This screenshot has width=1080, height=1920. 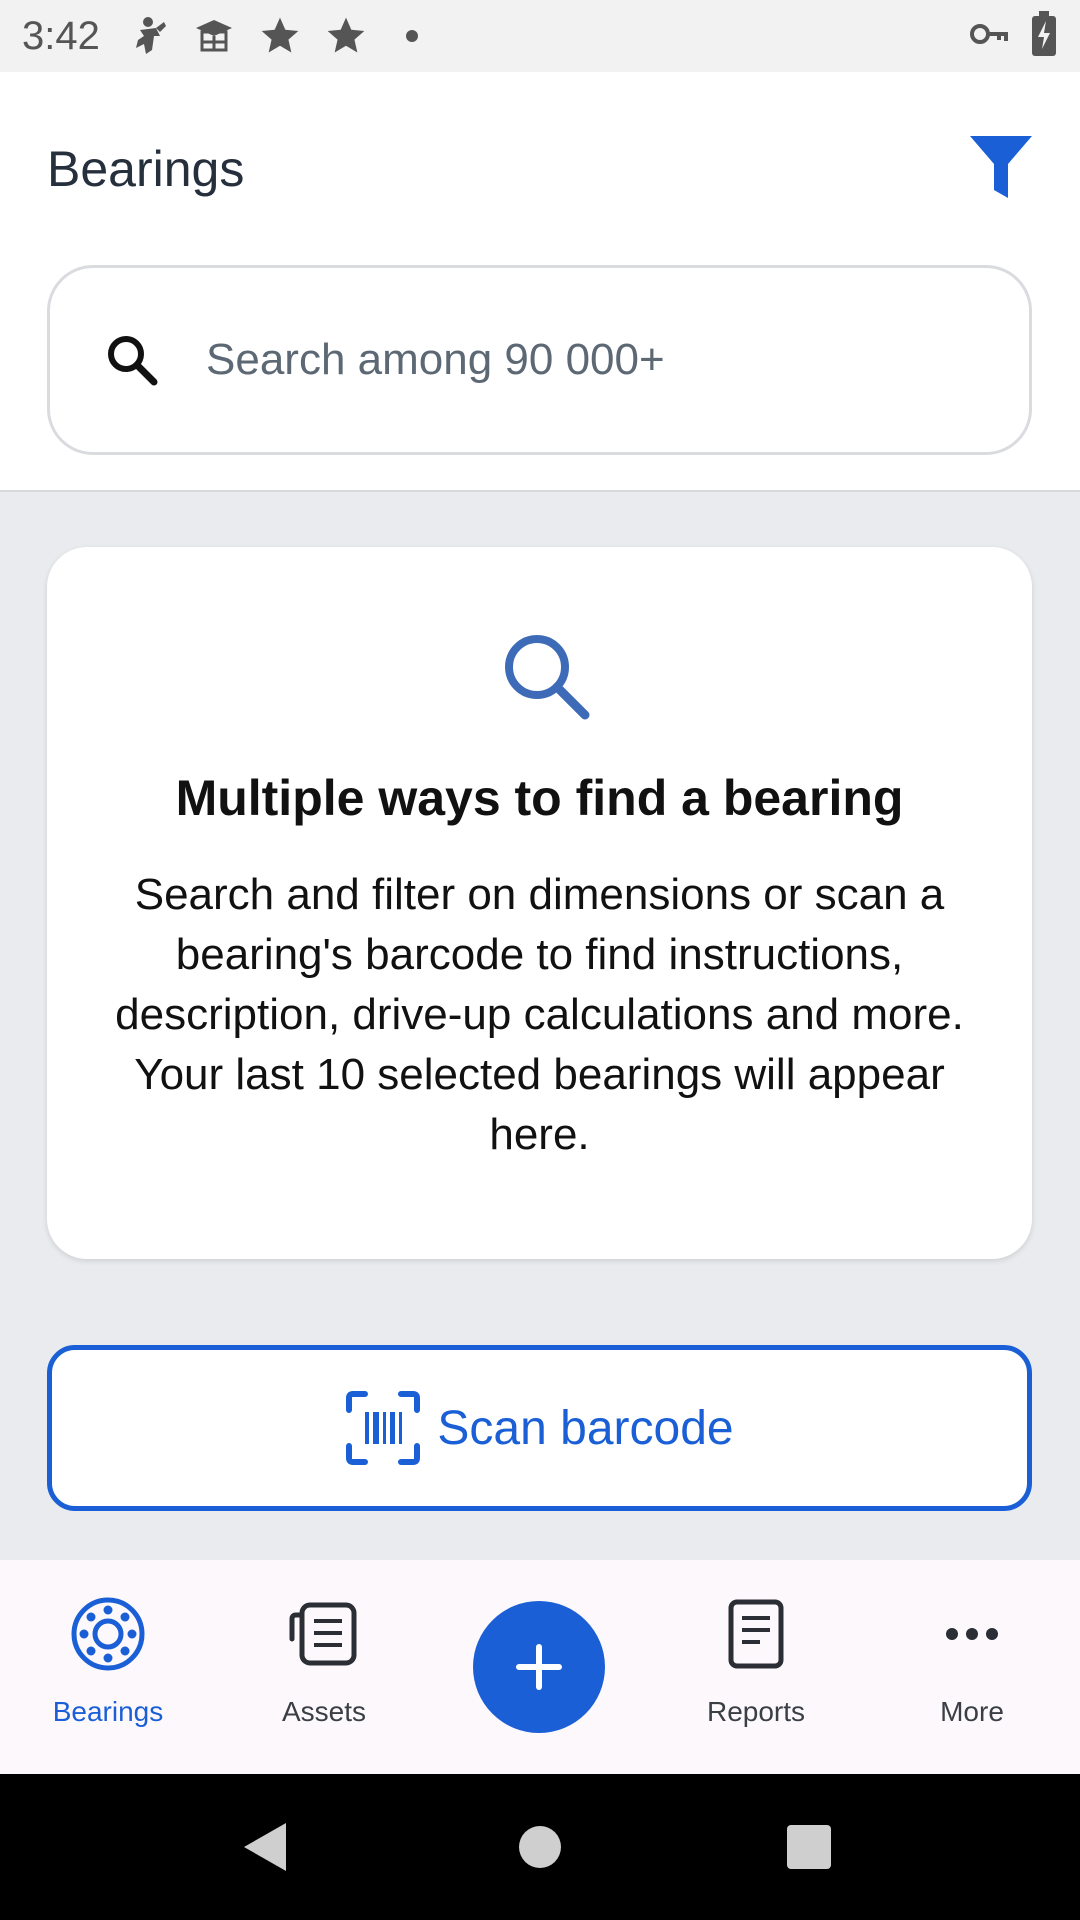 I want to click on nav-label-more: More, so click(x=972, y=1711).